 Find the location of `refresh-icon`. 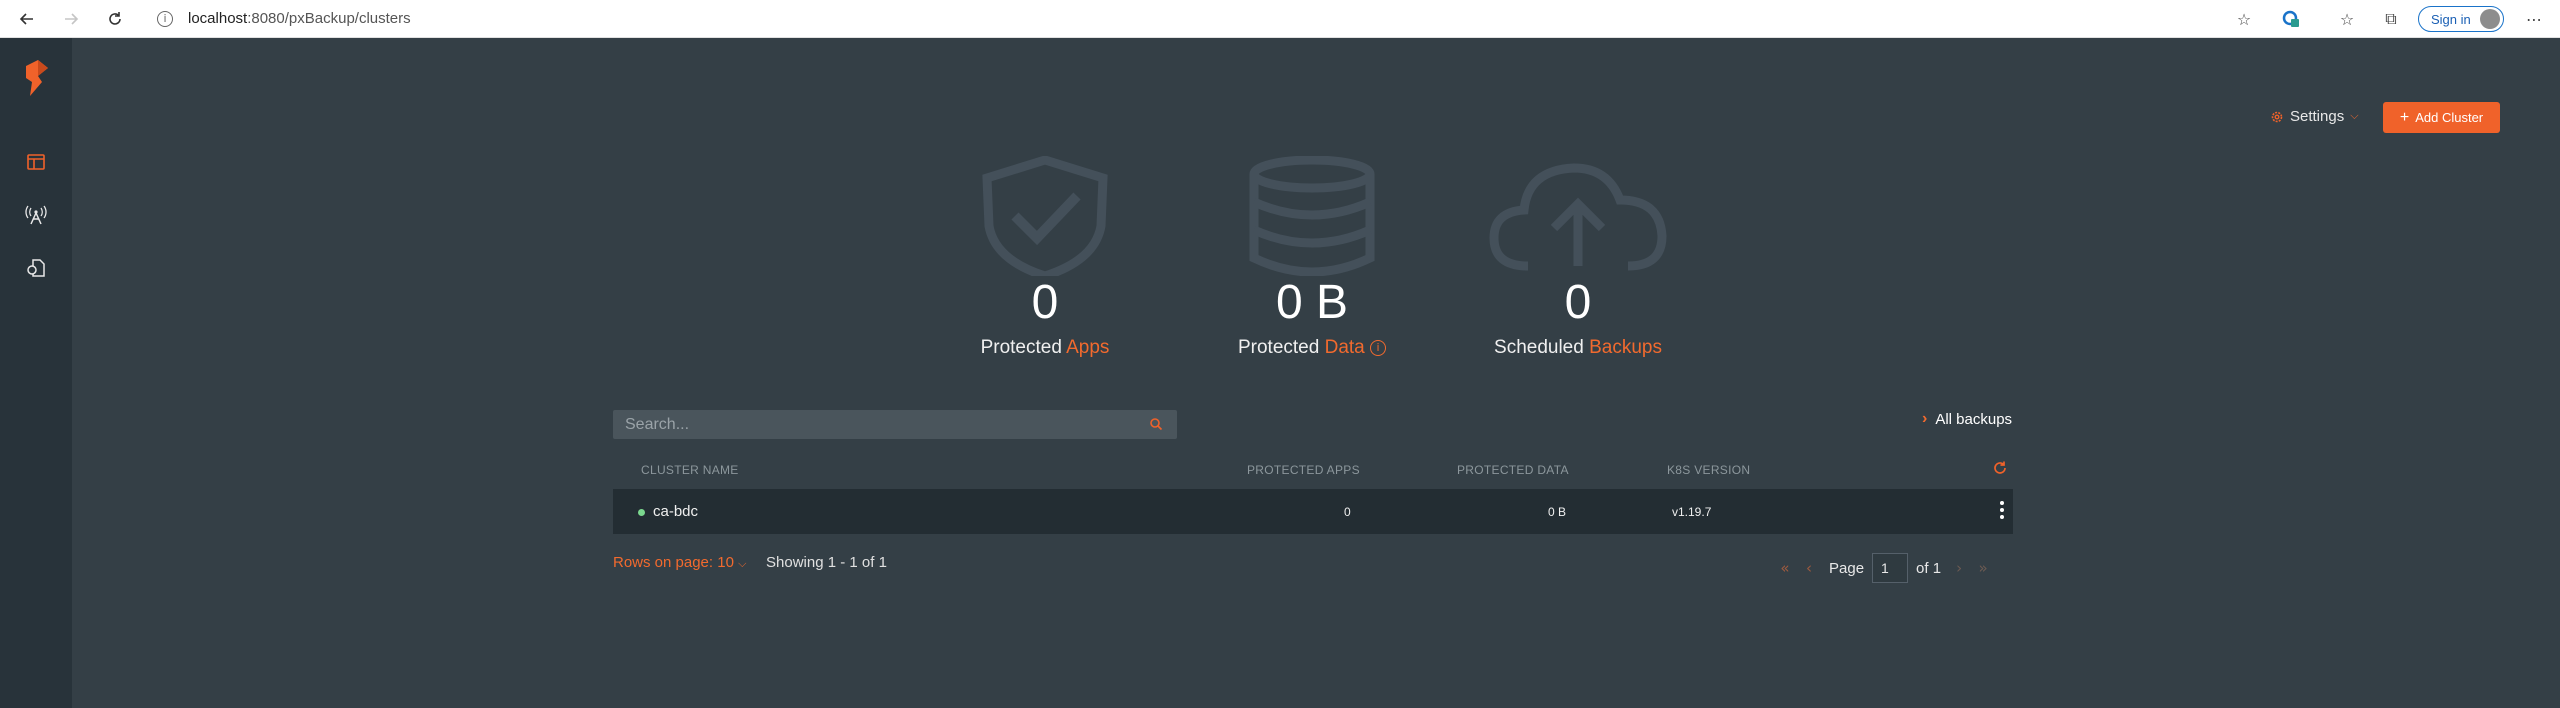

refresh-icon is located at coordinates (2000, 468).